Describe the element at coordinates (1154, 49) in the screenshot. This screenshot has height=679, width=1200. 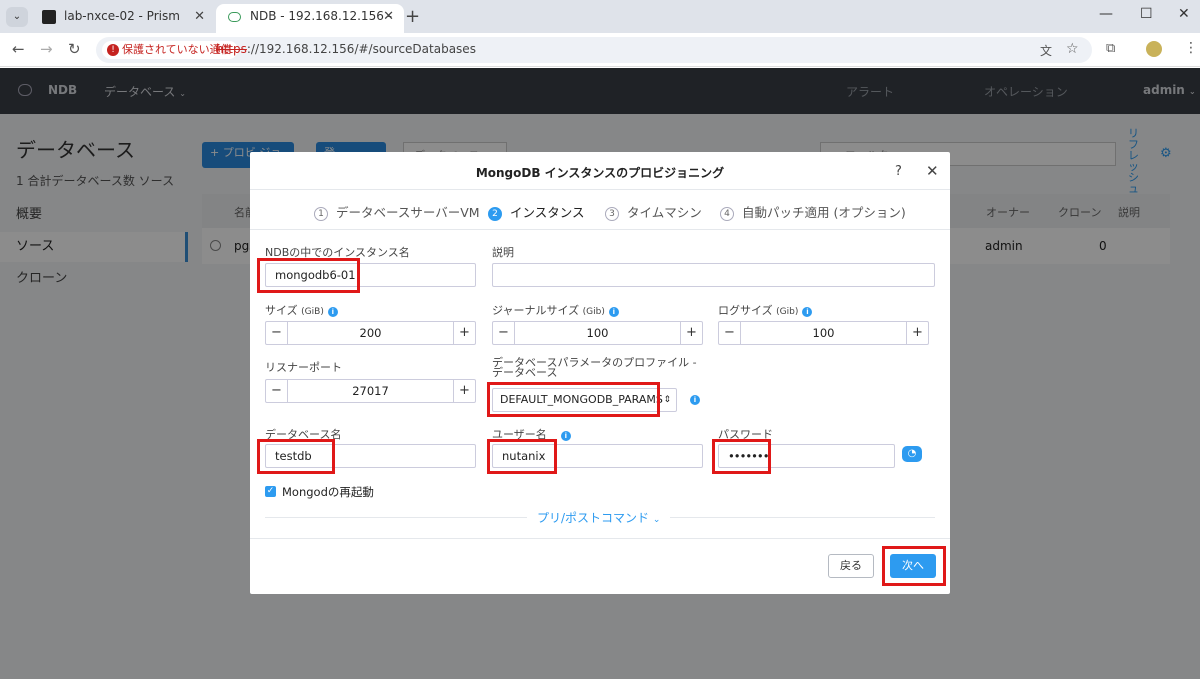
I see `profile-avatar` at that location.